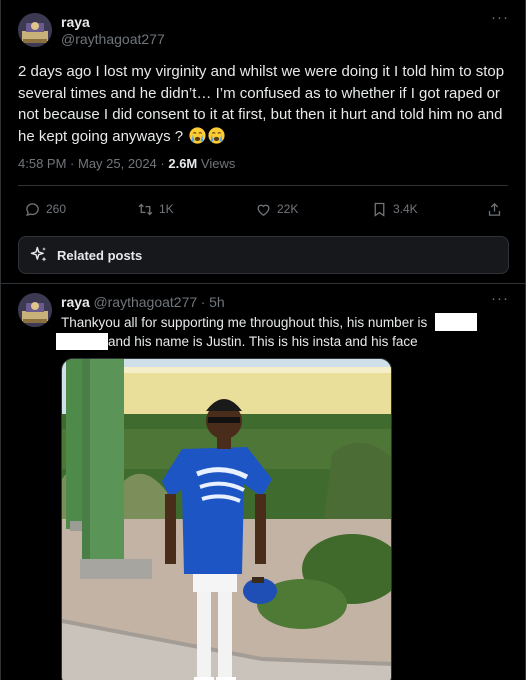  I want to click on post-metadata: 4:58 PM · May 25, 2024 · 2.6M Views, so click(126, 163).